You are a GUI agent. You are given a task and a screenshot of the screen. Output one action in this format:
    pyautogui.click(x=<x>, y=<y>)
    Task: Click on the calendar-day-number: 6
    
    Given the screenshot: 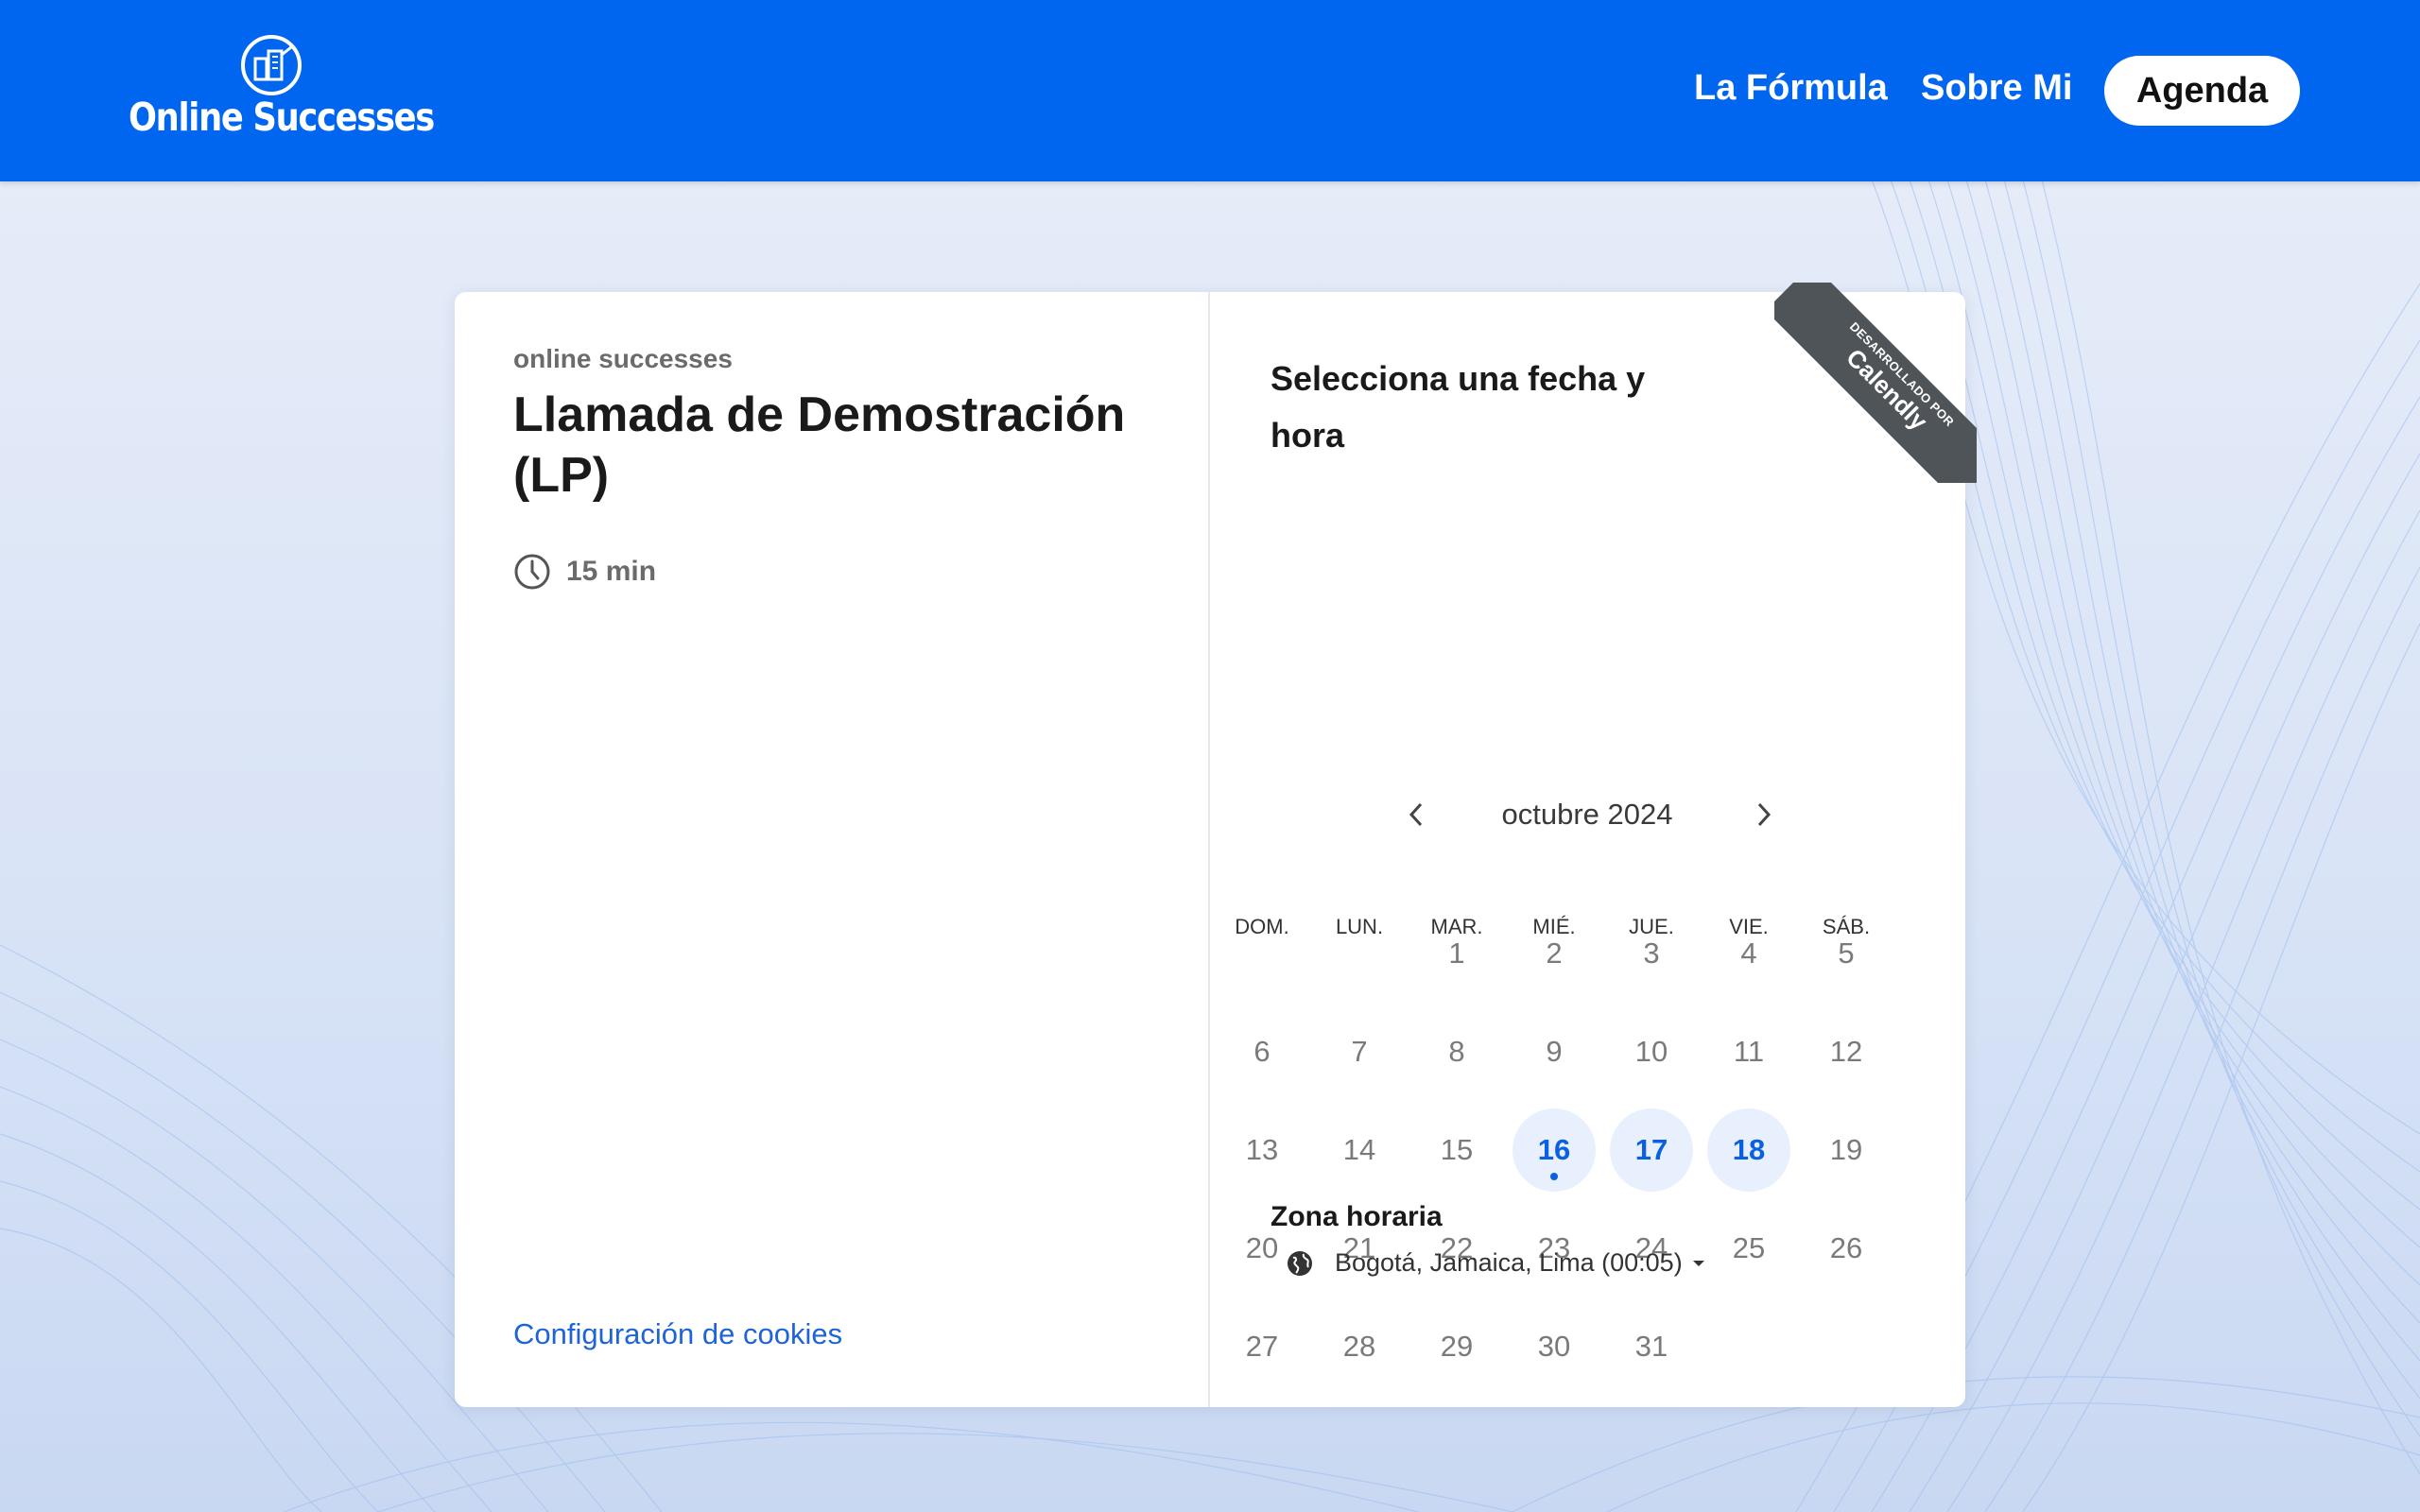 What is the action you would take?
    pyautogui.click(x=1261, y=1051)
    